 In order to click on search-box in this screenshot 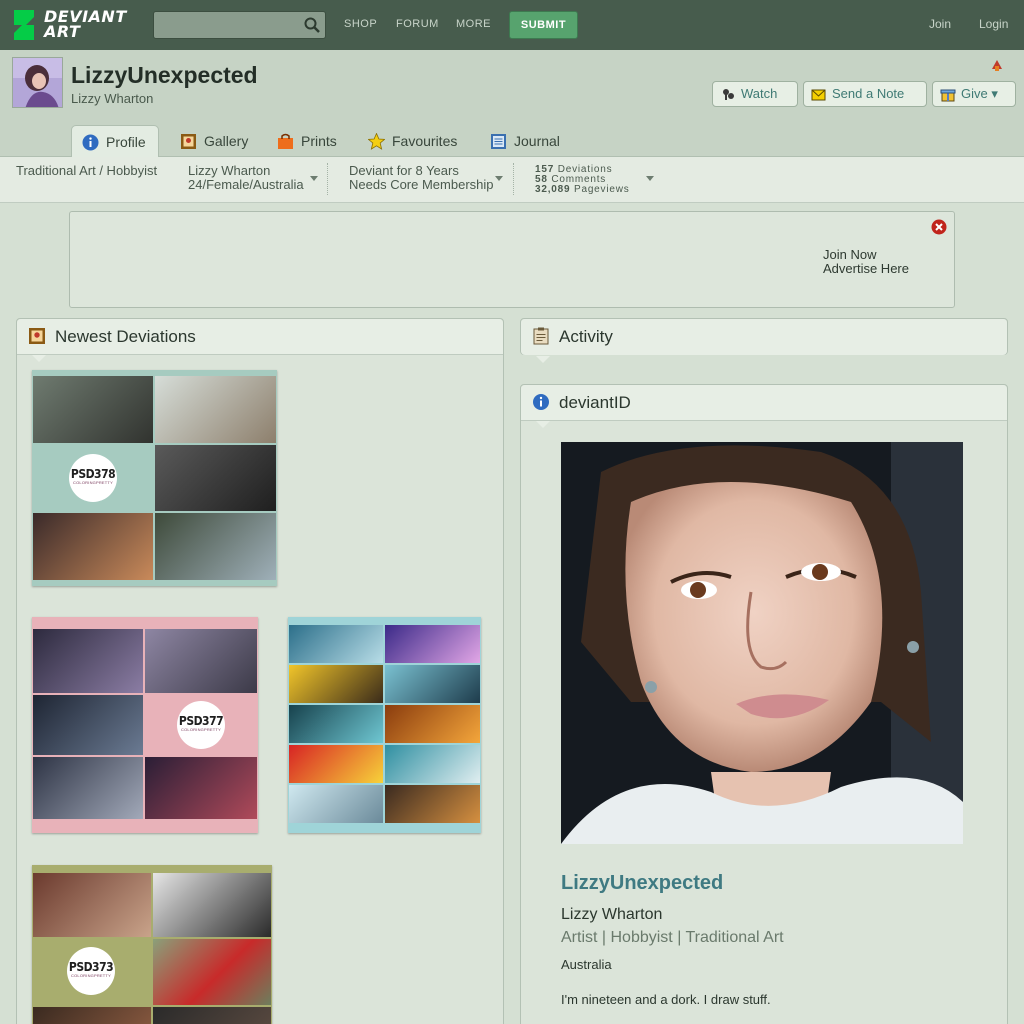, I will do `click(239, 25)`.